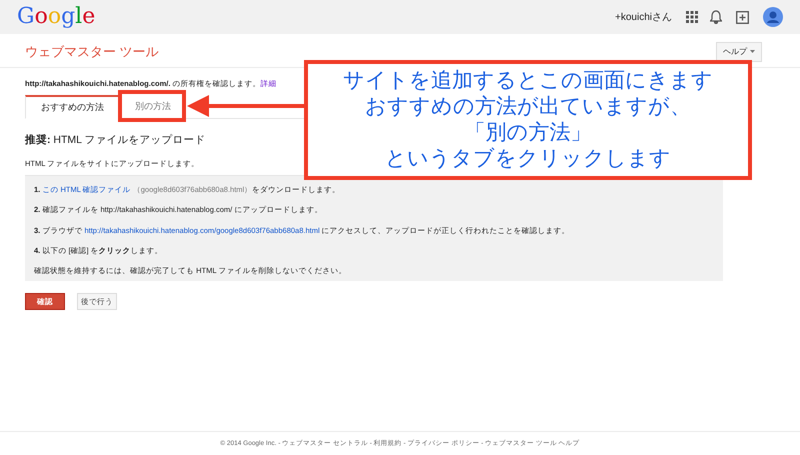  I want to click on apps-grid-icon, so click(692, 17).